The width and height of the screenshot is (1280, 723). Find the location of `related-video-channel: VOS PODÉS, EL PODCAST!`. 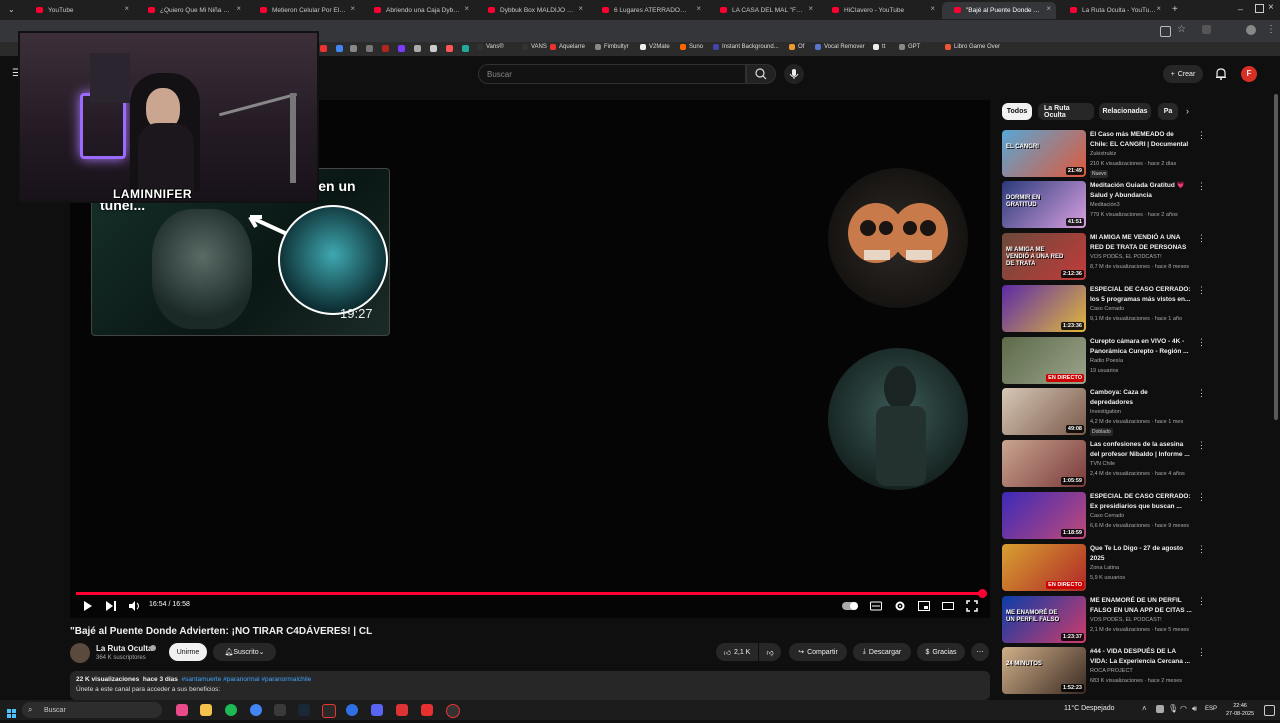

related-video-channel: VOS PODÉS, EL PODCAST! is located at coordinates (1126, 620).